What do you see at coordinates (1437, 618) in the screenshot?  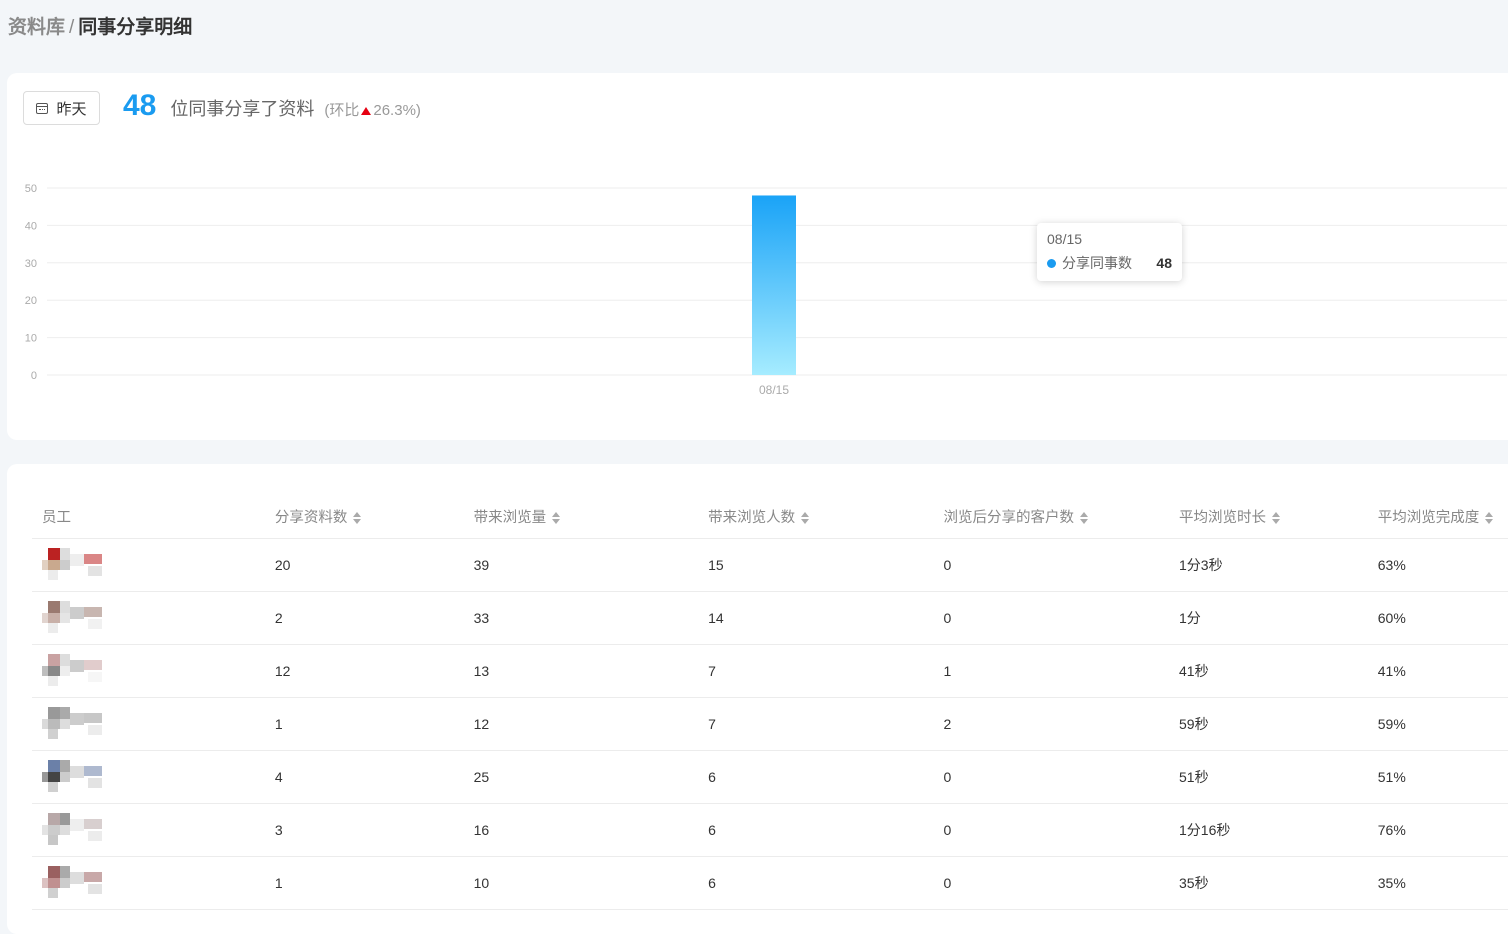 I see `cell-avg-completion: 60%` at bounding box center [1437, 618].